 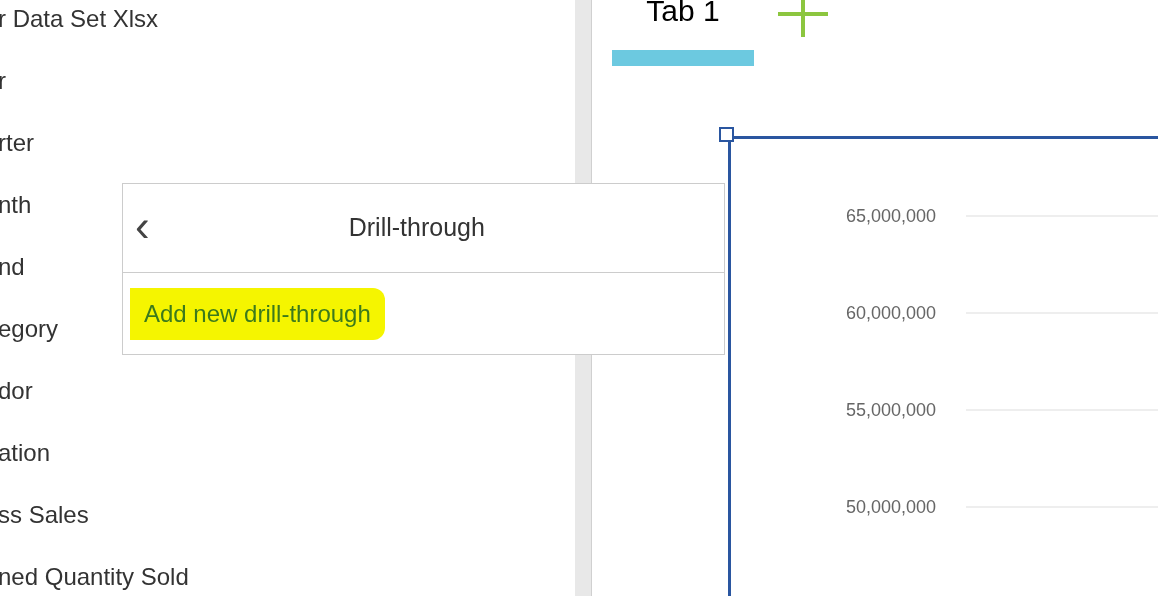 I want to click on axis-label: 50,000,000, so click(x=890, y=507).